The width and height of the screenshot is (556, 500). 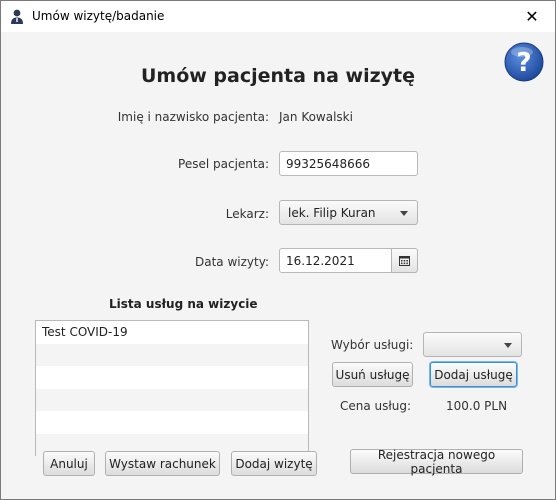 I want to click on date-picker-button, so click(x=404, y=260).